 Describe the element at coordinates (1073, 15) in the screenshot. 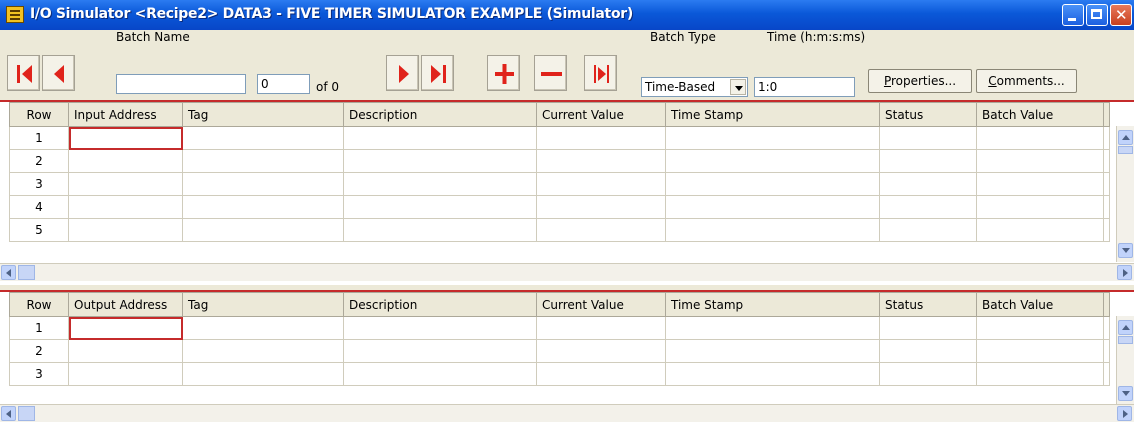

I see `minimize-button` at that location.